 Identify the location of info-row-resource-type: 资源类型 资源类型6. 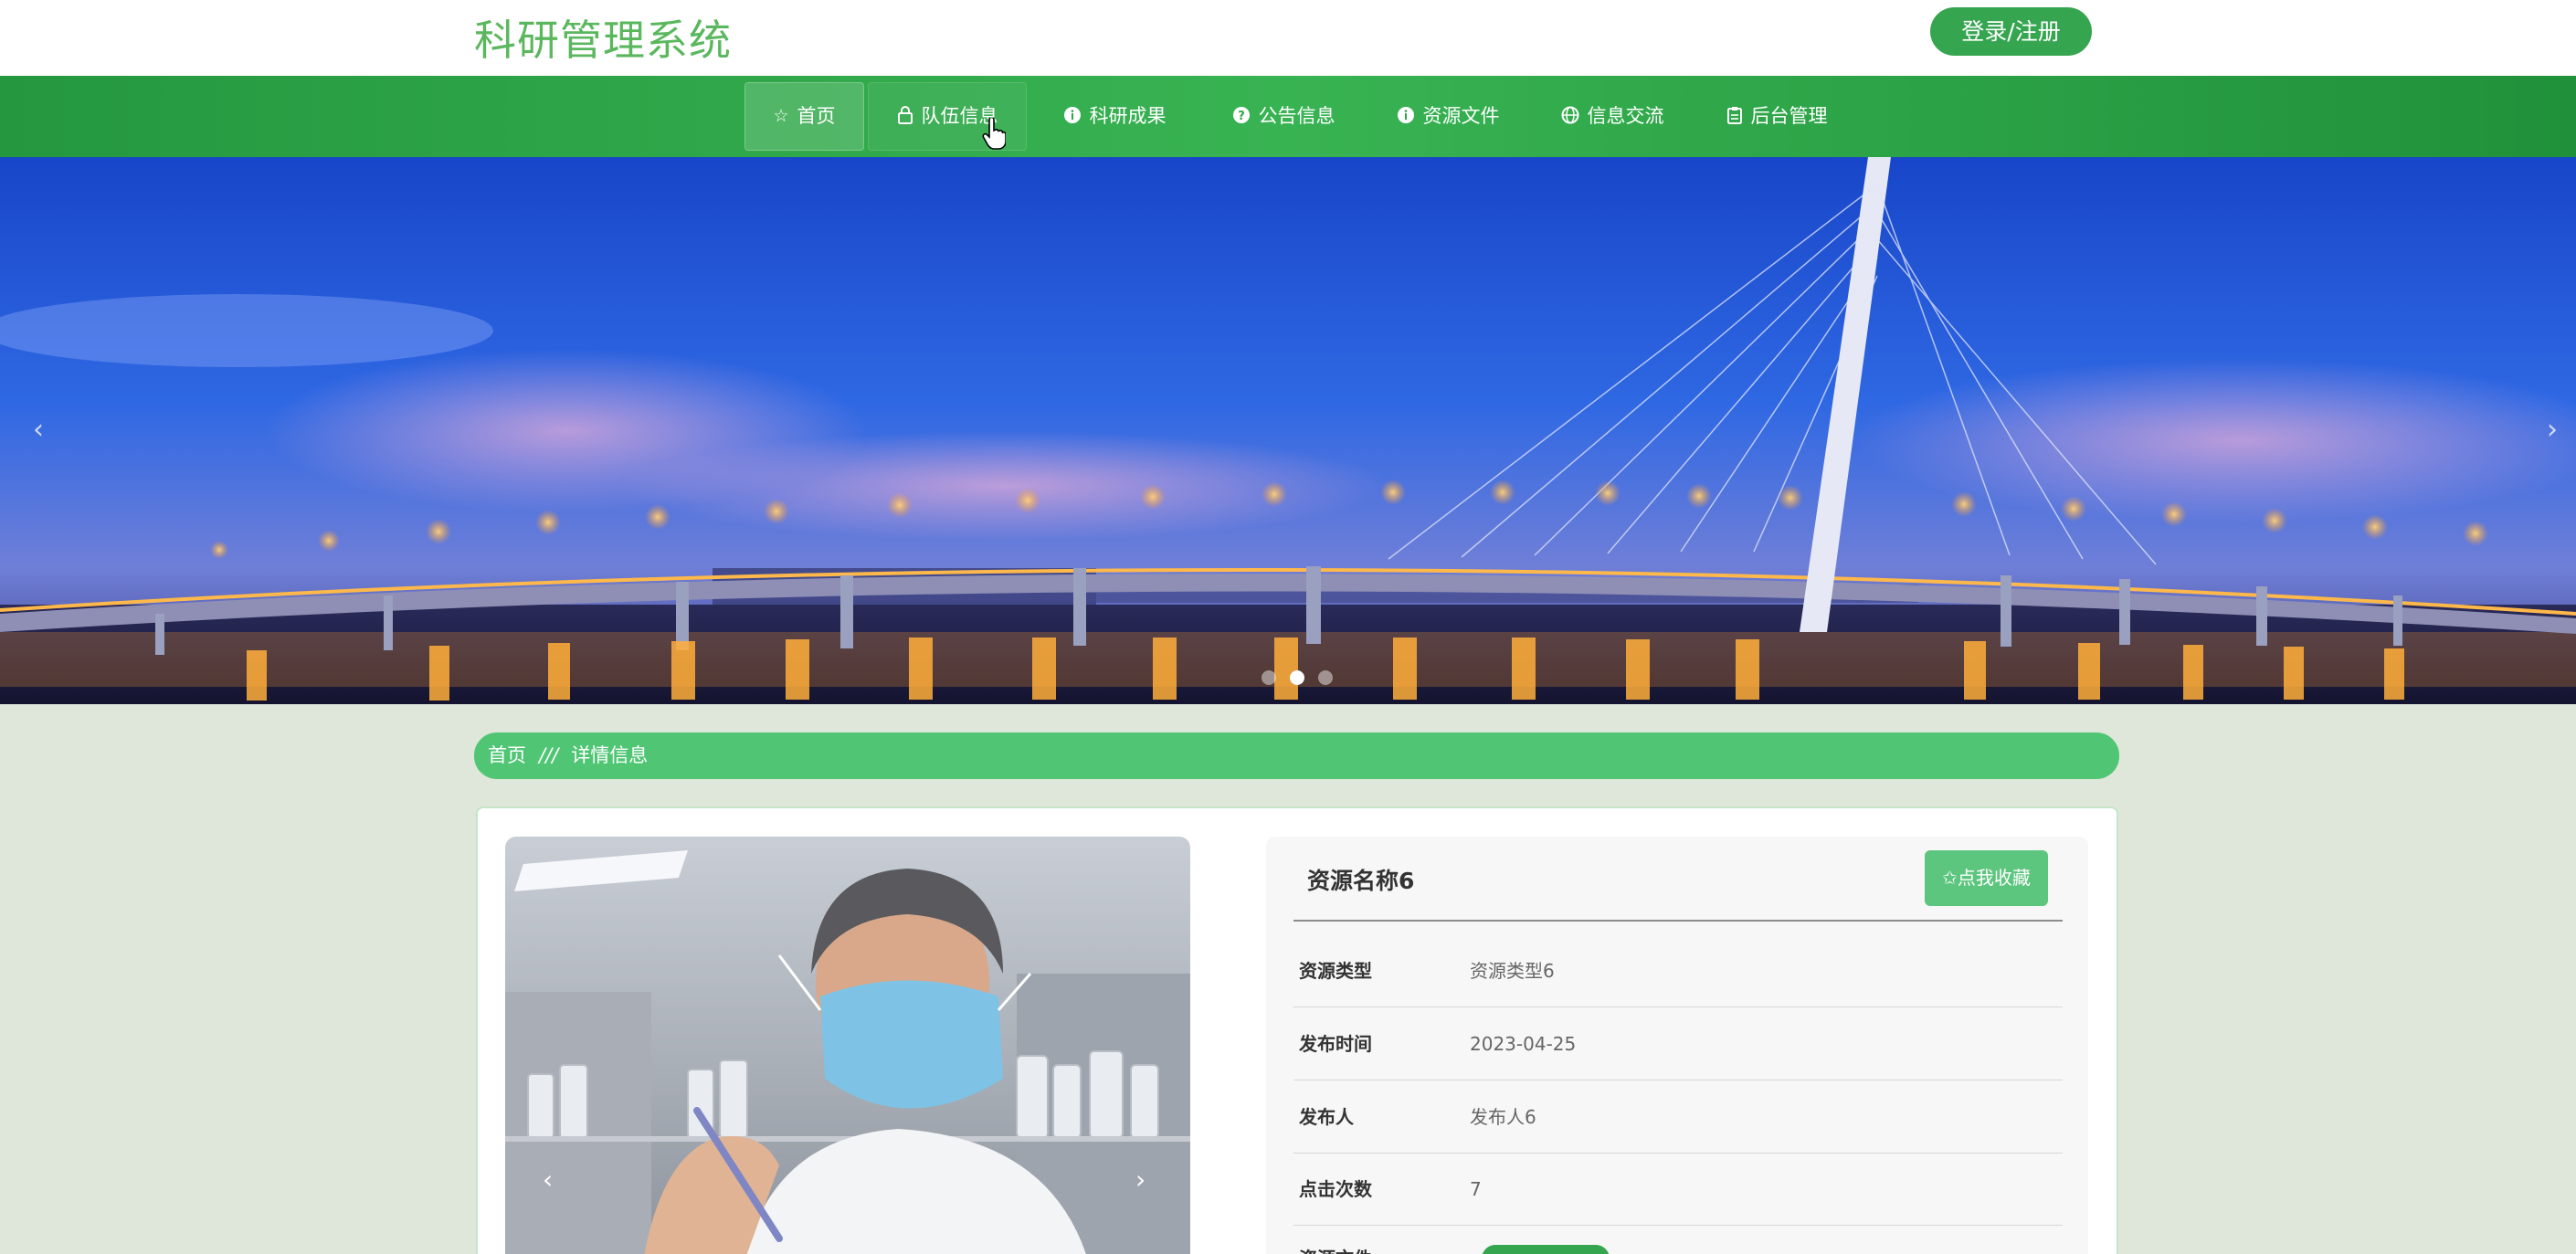
(1678, 971).